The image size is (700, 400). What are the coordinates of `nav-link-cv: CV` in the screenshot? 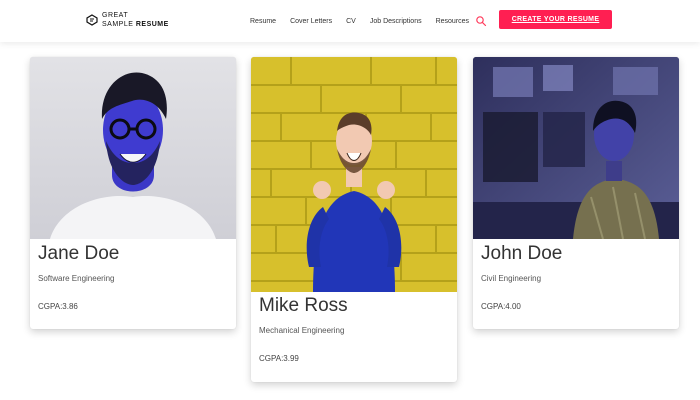 It's located at (351, 21).